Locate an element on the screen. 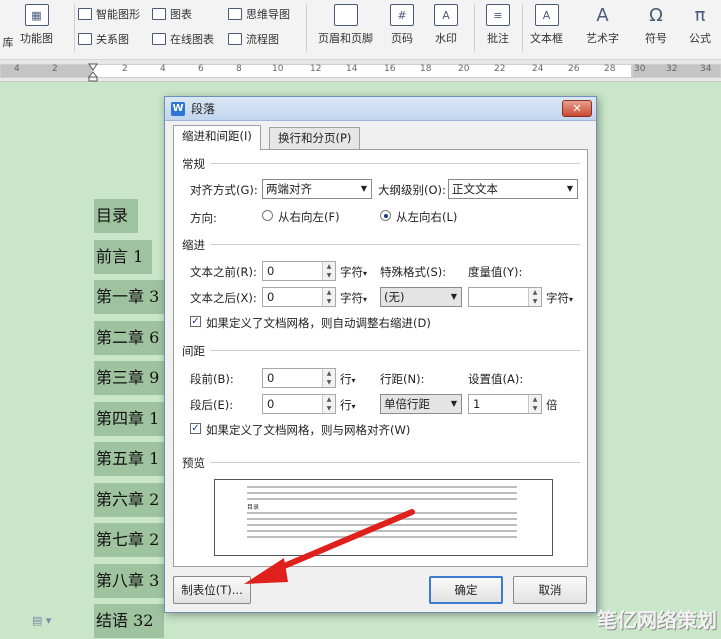 The width and height of the screenshot is (721, 639). measure-unit: 字符▾ is located at coordinates (559, 298).